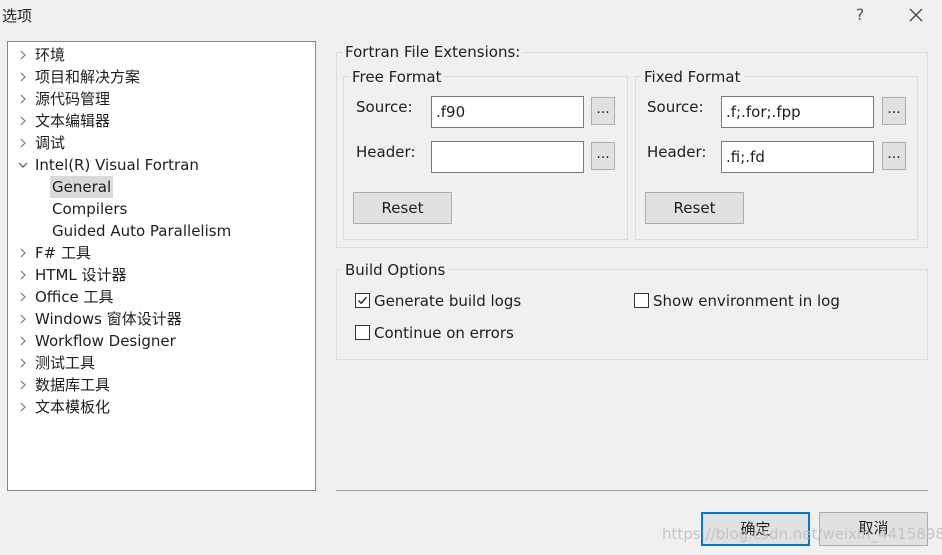 The height and width of the screenshot is (555, 942). What do you see at coordinates (444, 333) in the screenshot?
I see `continue-on-errors-label: Continue on errors` at bounding box center [444, 333].